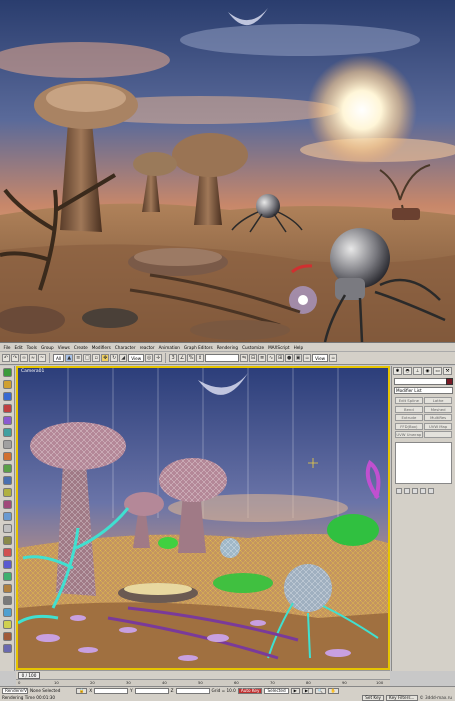  Describe the element at coordinates (253, 347) in the screenshot. I see `menu-customize: Customize` at that location.